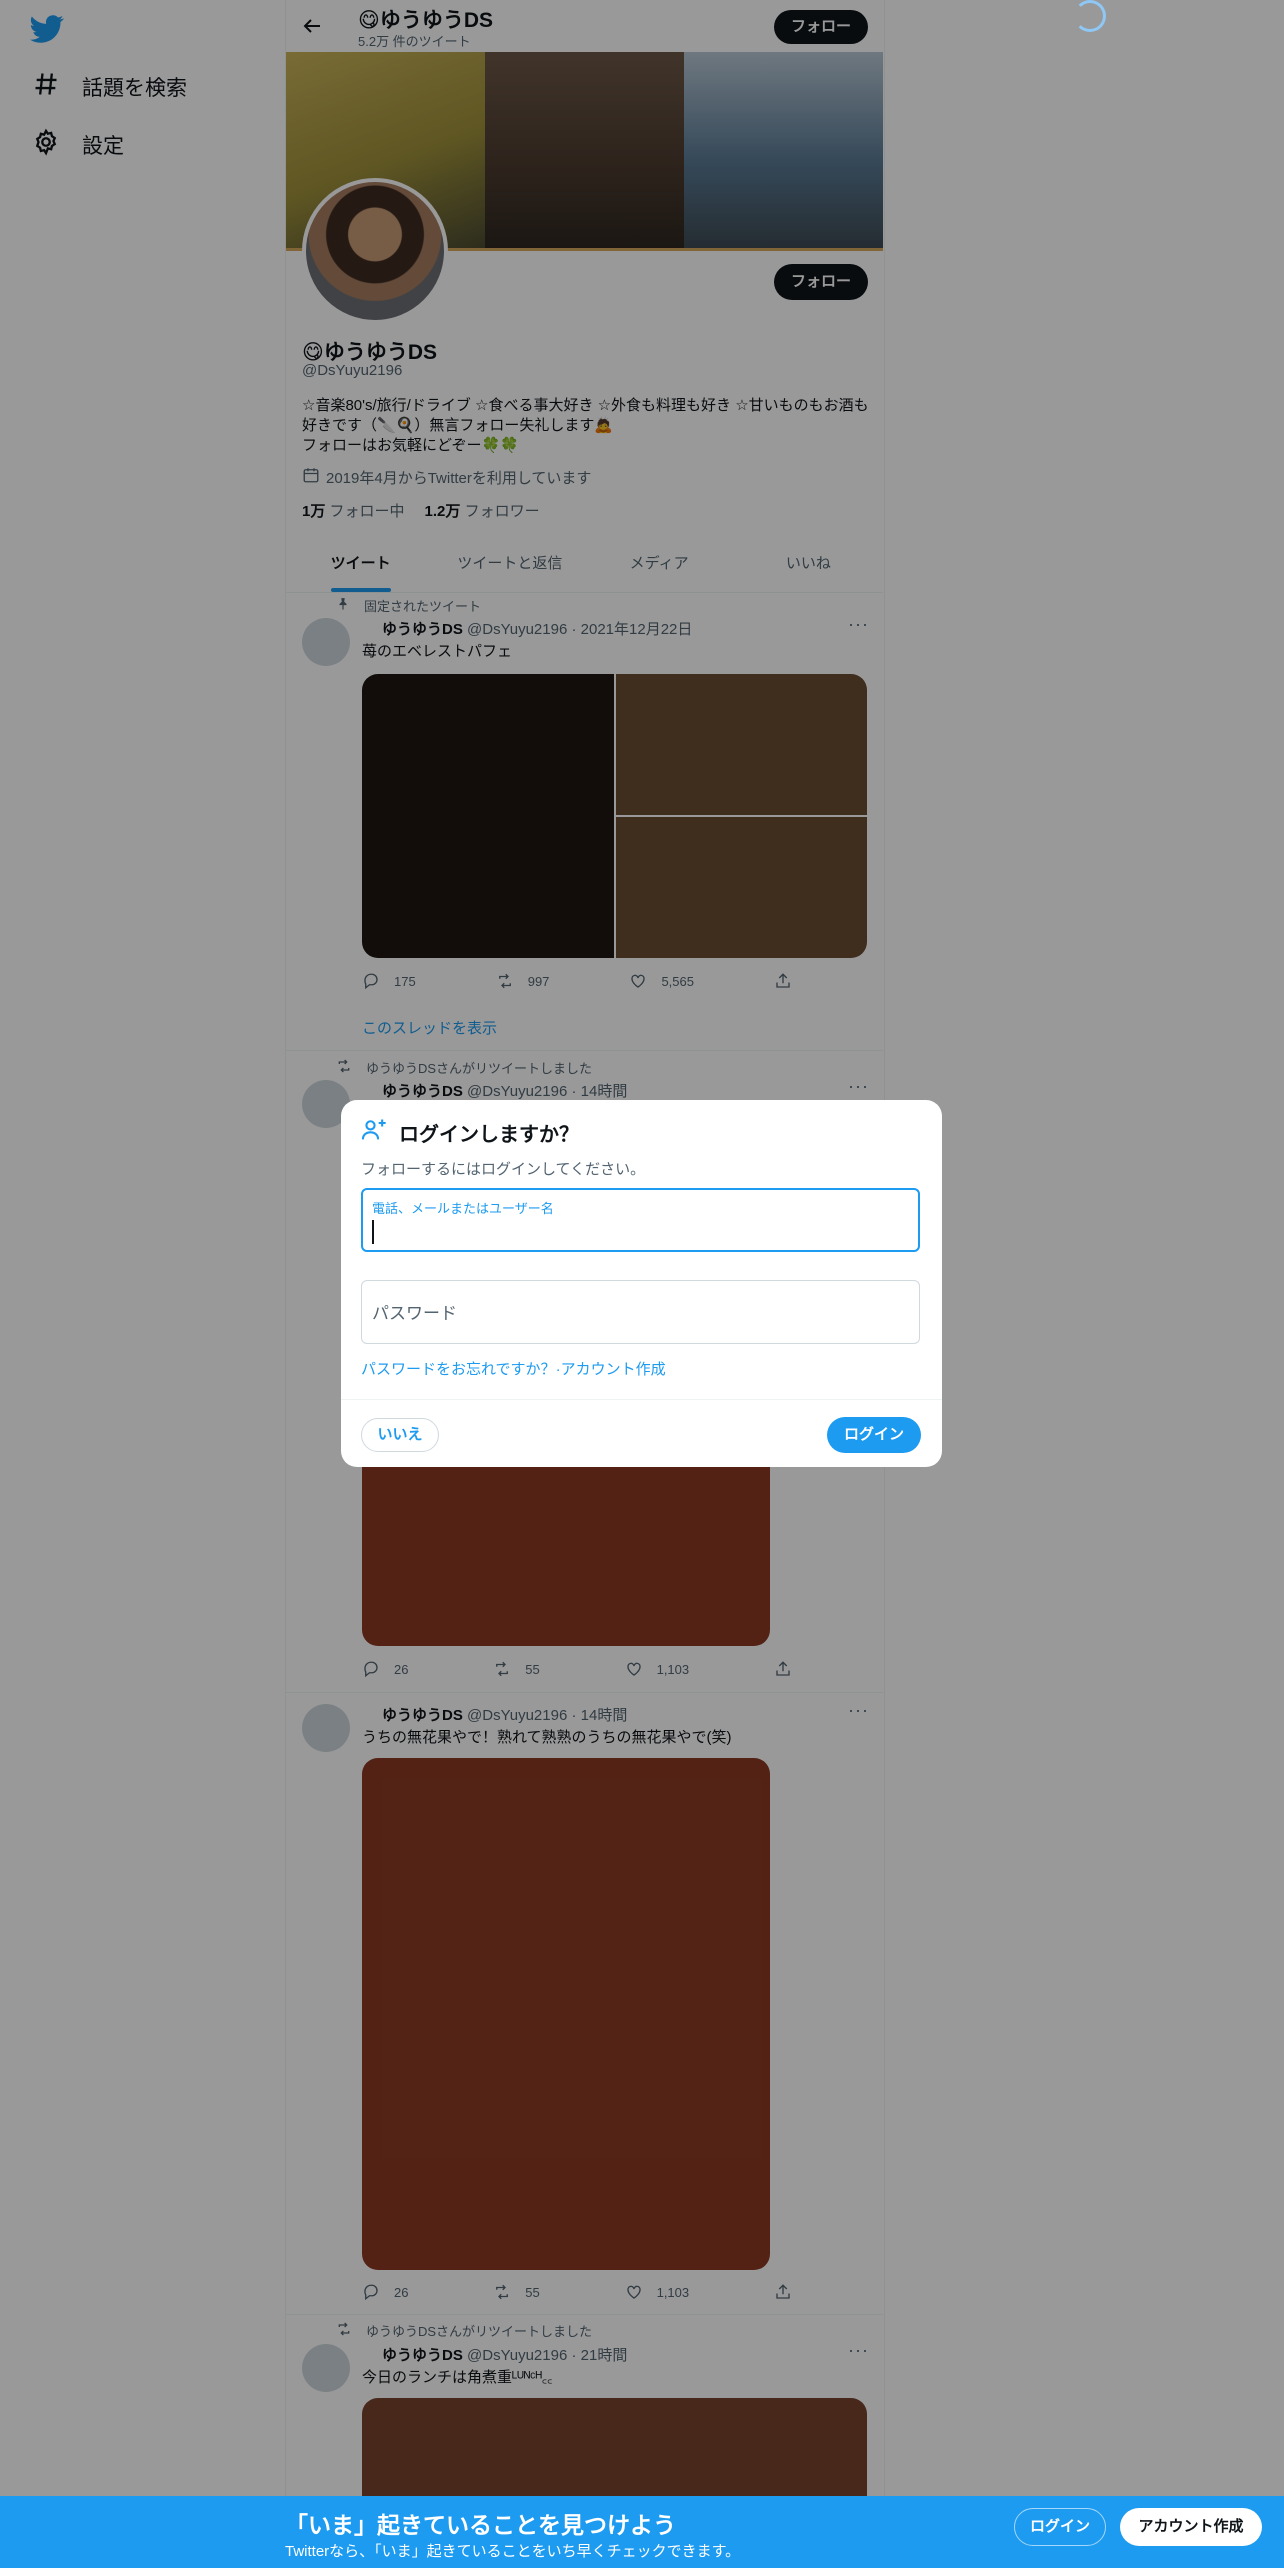 This screenshot has width=1284, height=2568. I want to click on login-button: ログイン, so click(874, 1435).